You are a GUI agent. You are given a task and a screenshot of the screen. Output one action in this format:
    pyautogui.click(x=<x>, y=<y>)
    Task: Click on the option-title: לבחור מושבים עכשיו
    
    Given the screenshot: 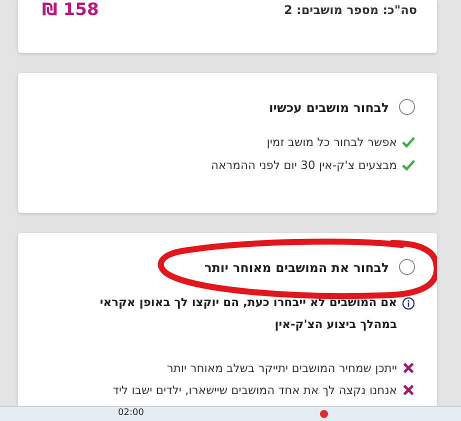 What is the action you would take?
    pyautogui.click(x=329, y=107)
    